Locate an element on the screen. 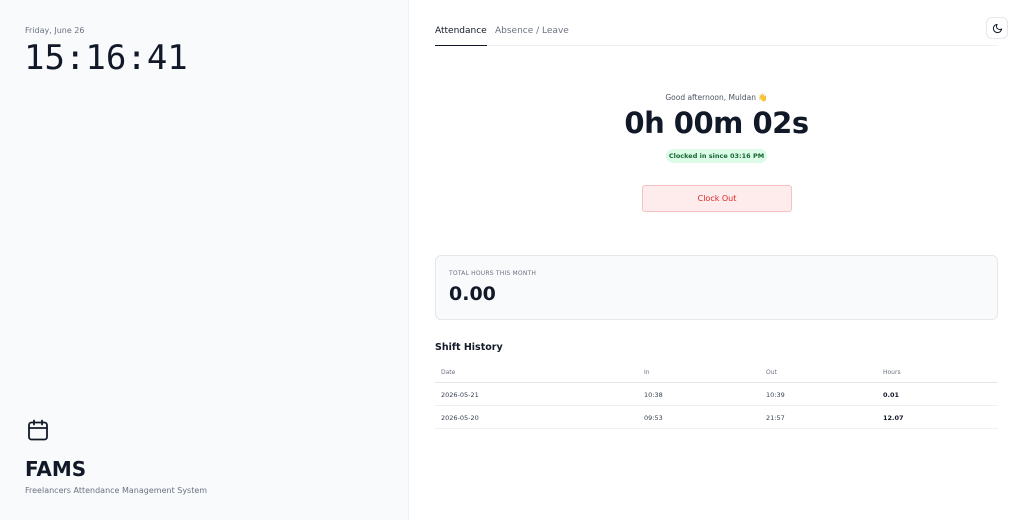 This screenshot has height=520, width=1024. brand-name: FAMS is located at coordinates (56, 469).